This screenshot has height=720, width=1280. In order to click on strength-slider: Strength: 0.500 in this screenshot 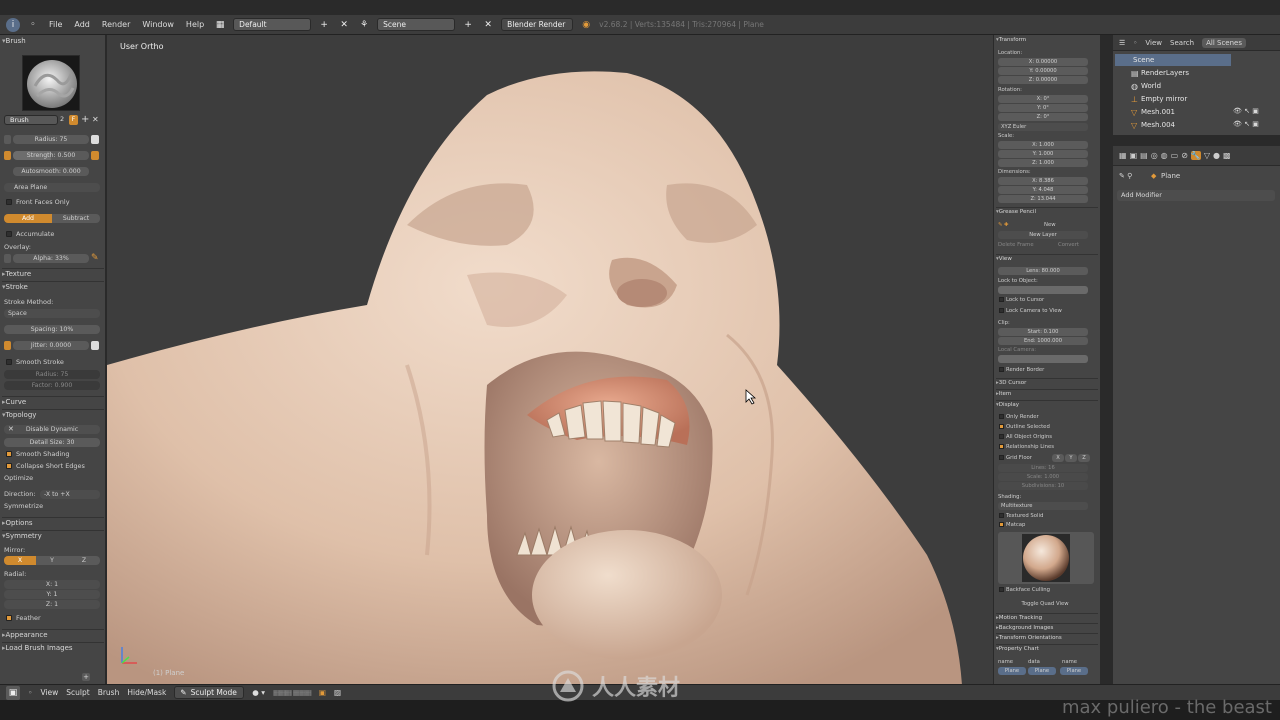, I will do `click(51, 155)`.